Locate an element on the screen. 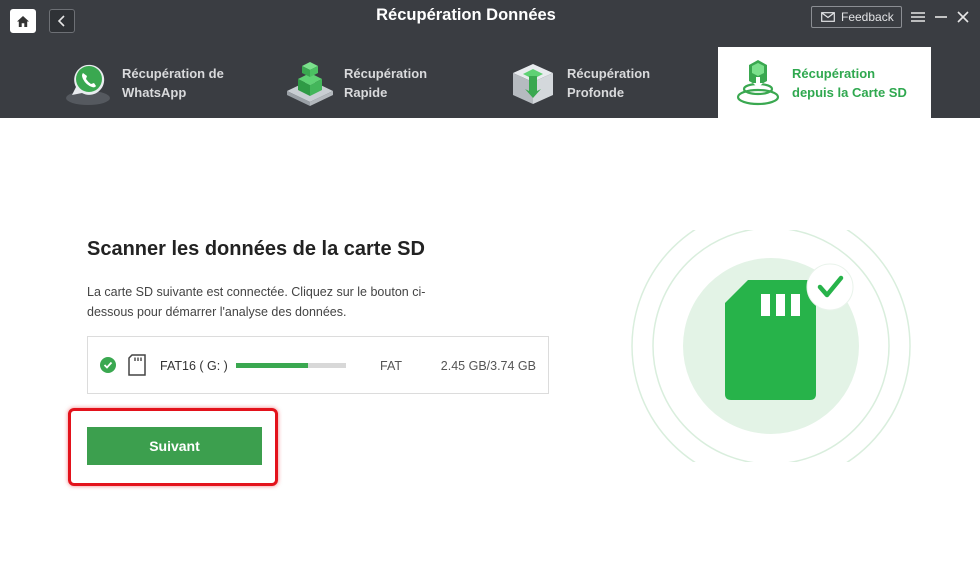  sd-card-recovery-icon is located at coordinates (758, 82).